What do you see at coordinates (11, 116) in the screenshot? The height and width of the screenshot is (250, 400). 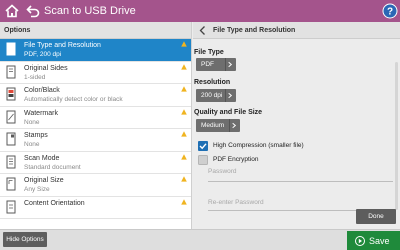 I see `watermark-icon` at bounding box center [11, 116].